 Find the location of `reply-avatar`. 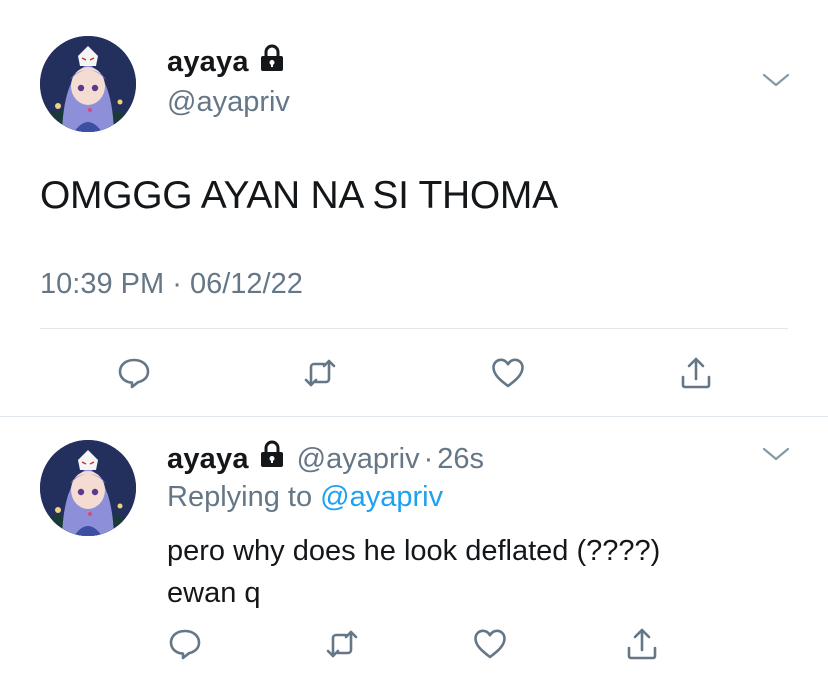

reply-avatar is located at coordinates (88, 488).